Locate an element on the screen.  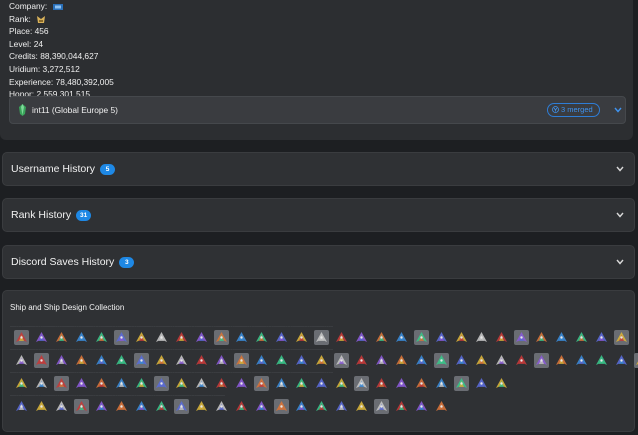
username-history-section: Username History 5 is located at coordinates (318, 169).